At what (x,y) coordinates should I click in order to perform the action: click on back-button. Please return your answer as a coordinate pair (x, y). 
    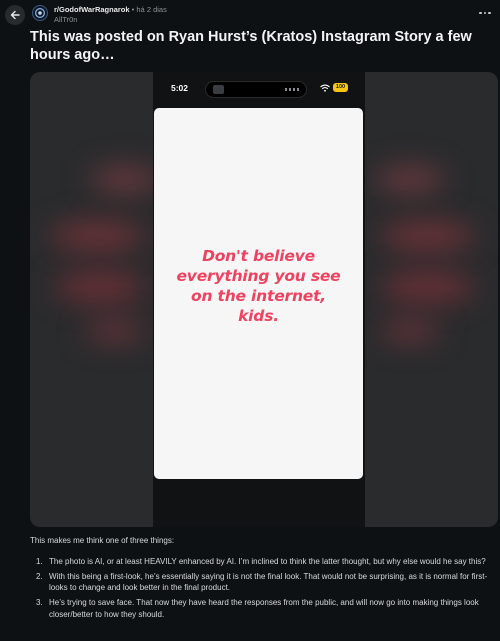
    Looking at the image, I should click on (15, 15).